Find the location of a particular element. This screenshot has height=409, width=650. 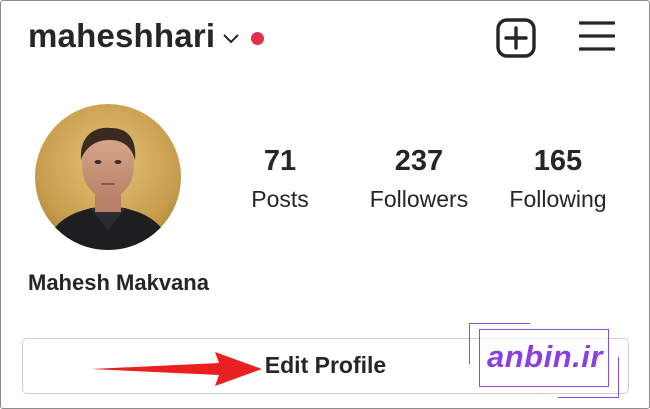

menu-icon is located at coordinates (597, 36).